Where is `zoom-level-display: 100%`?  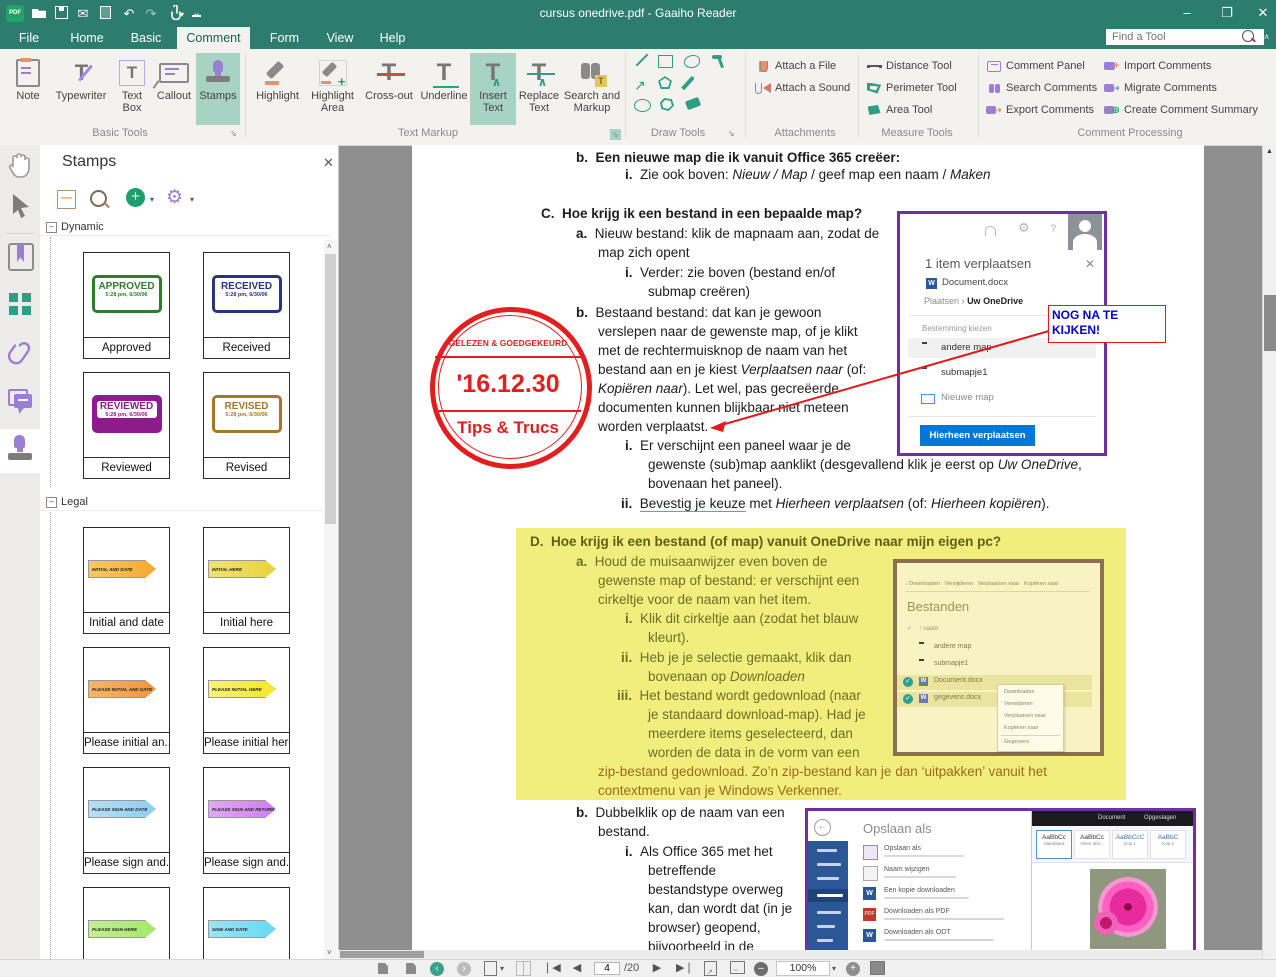 zoom-level-display: 100% is located at coordinates (803, 968).